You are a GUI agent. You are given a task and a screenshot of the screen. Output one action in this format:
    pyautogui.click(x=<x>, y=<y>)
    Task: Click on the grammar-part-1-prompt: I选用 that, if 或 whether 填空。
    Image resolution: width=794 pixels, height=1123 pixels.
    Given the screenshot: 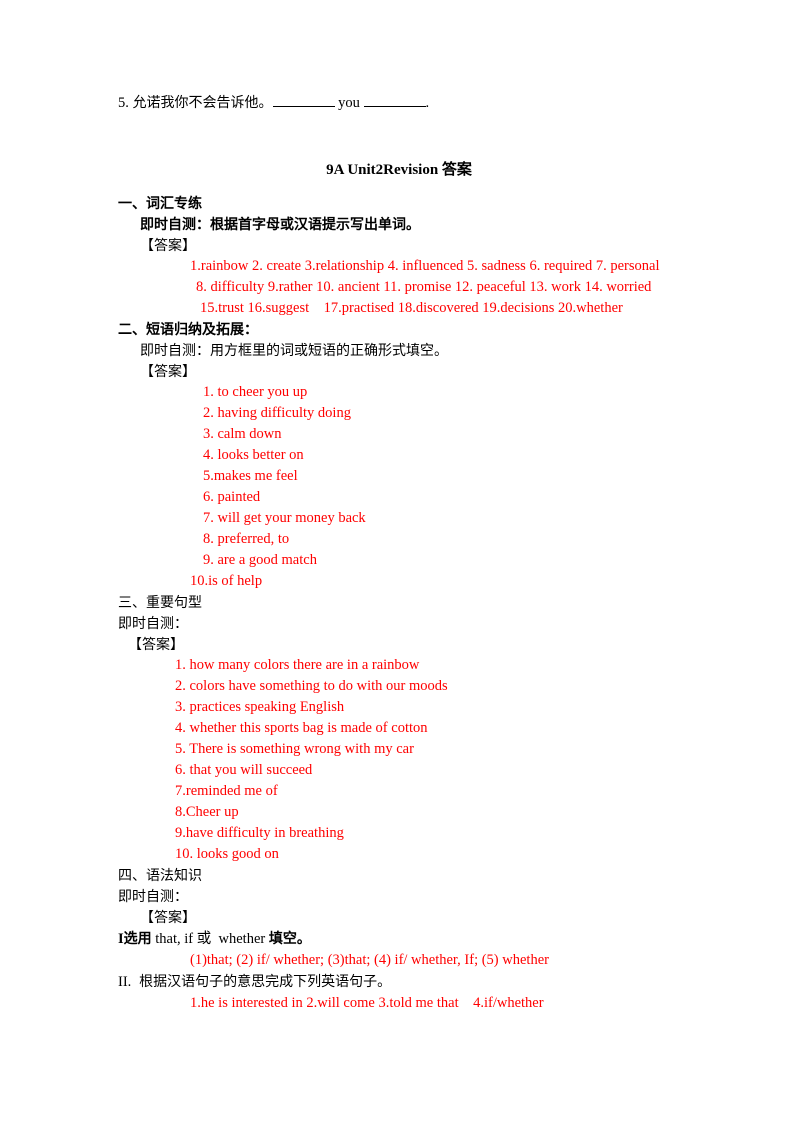 What is the action you would take?
    pyautogui.click(x=403, y=939)
    